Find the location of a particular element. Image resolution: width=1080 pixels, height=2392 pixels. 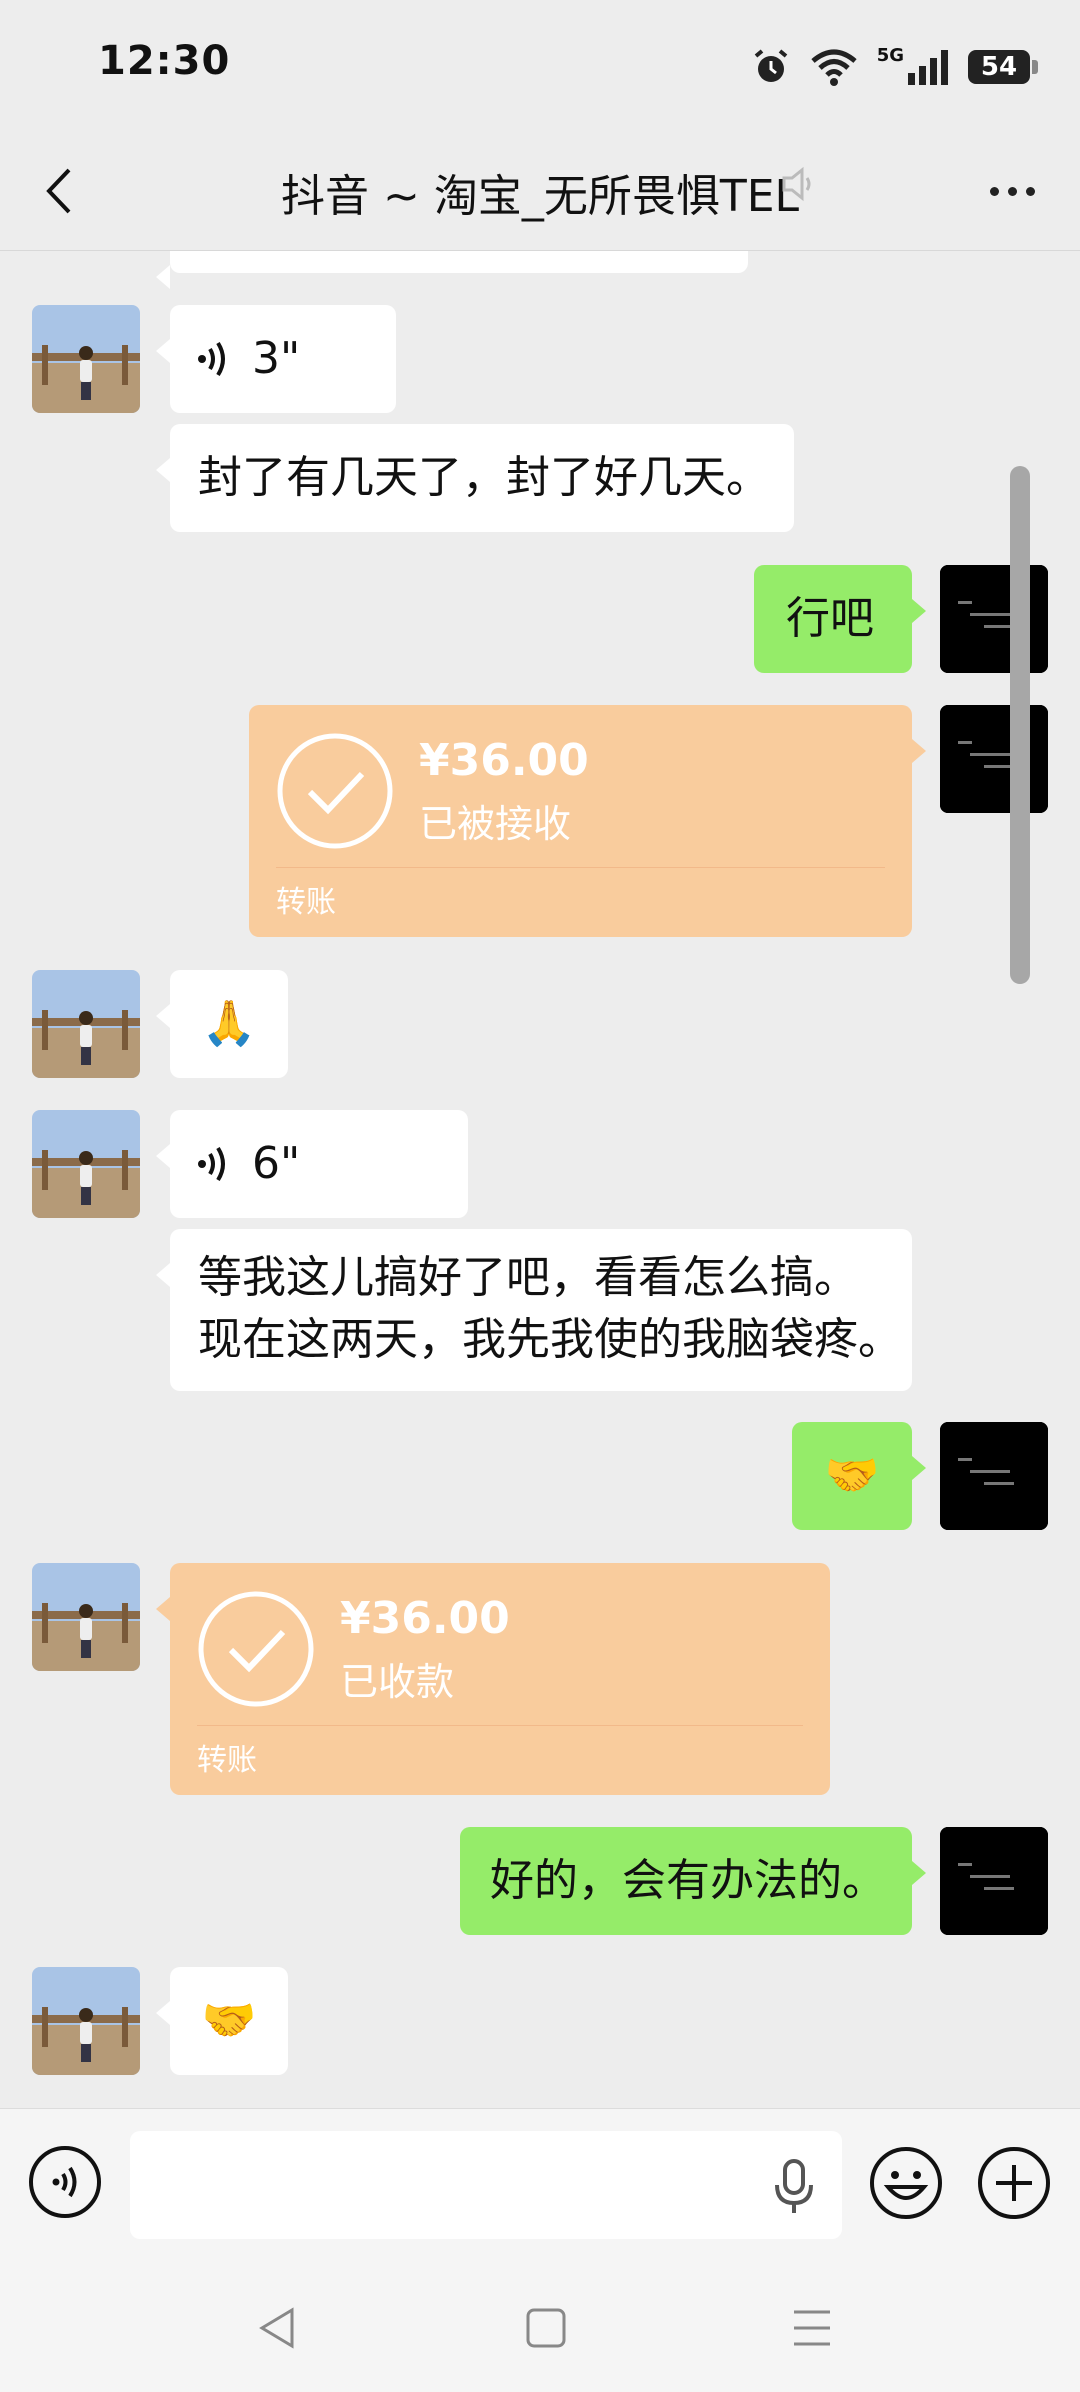

chevron-left-icon is located at coordinates (58, 191).